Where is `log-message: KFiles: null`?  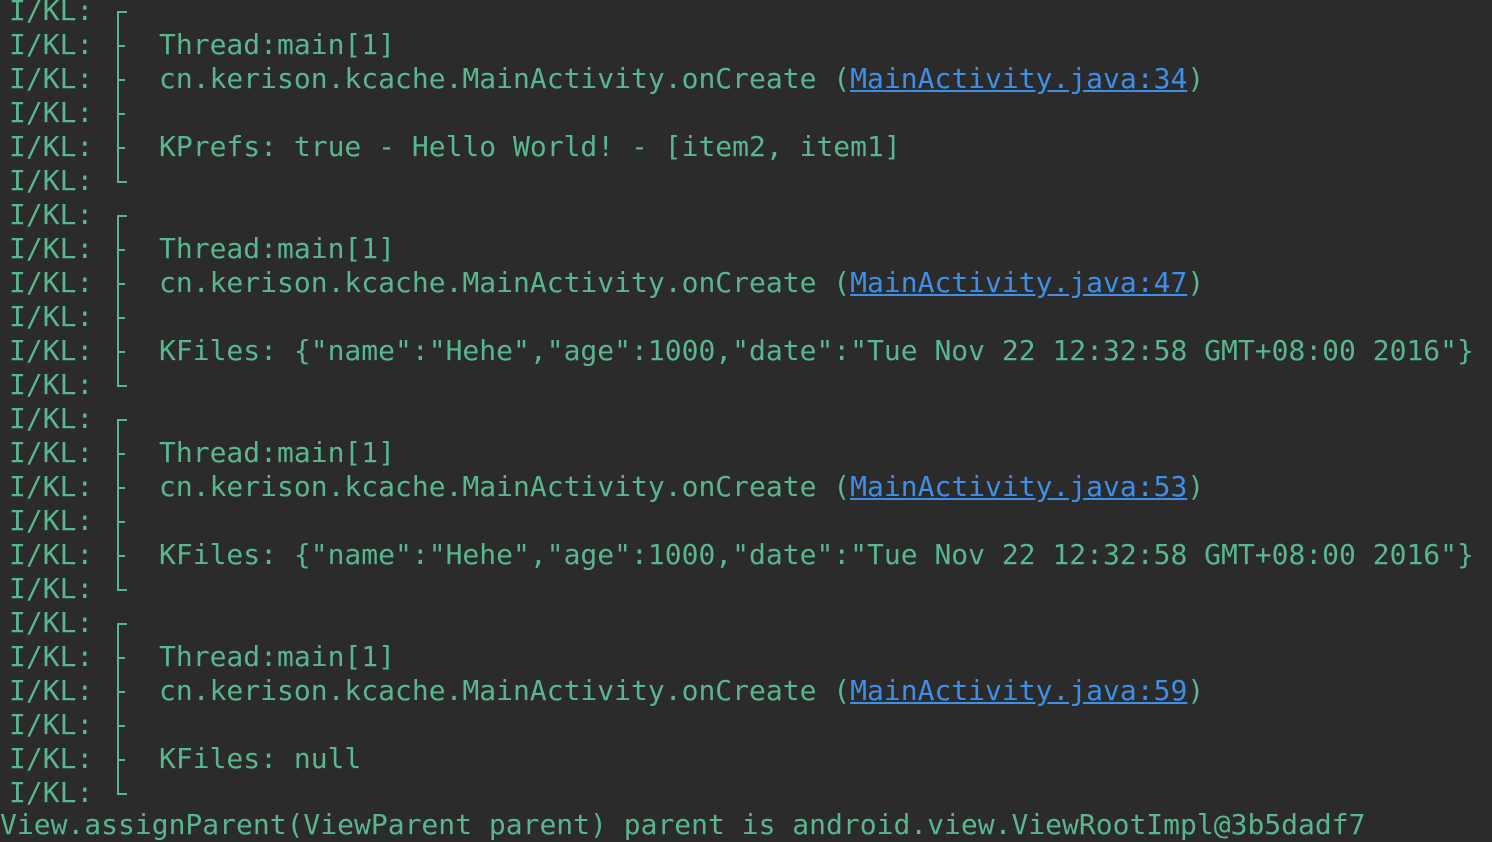 log-message: KFiles: null is located at coordinates (260, 758).